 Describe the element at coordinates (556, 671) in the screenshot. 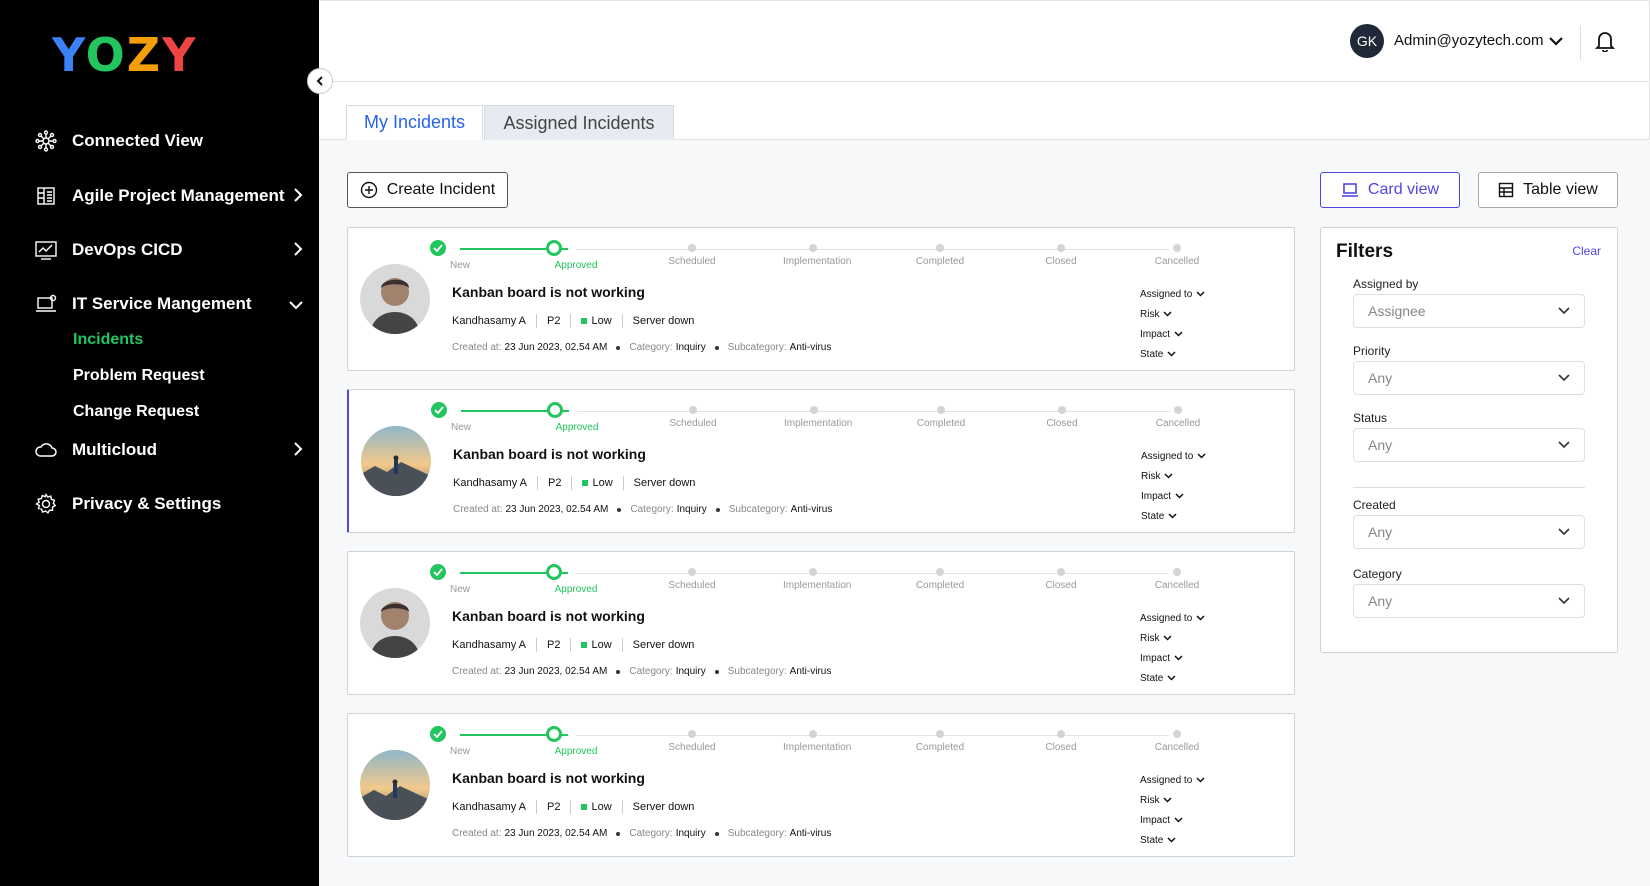

I see `created-value: 23 Jun 2023, 02.54 AM` at that location.